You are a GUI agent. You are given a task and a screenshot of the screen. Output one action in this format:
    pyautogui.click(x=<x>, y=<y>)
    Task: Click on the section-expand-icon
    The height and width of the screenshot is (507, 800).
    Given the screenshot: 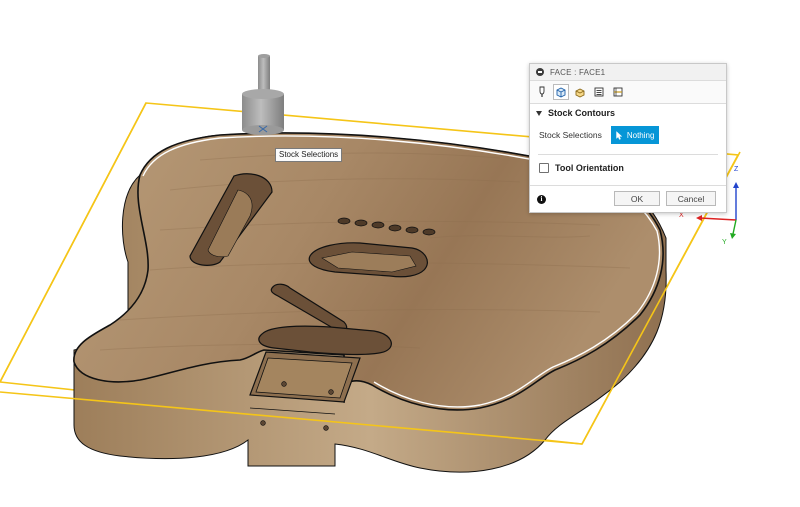 What is the action you would take?
    pyautogui.click(x=539, y=113)
    